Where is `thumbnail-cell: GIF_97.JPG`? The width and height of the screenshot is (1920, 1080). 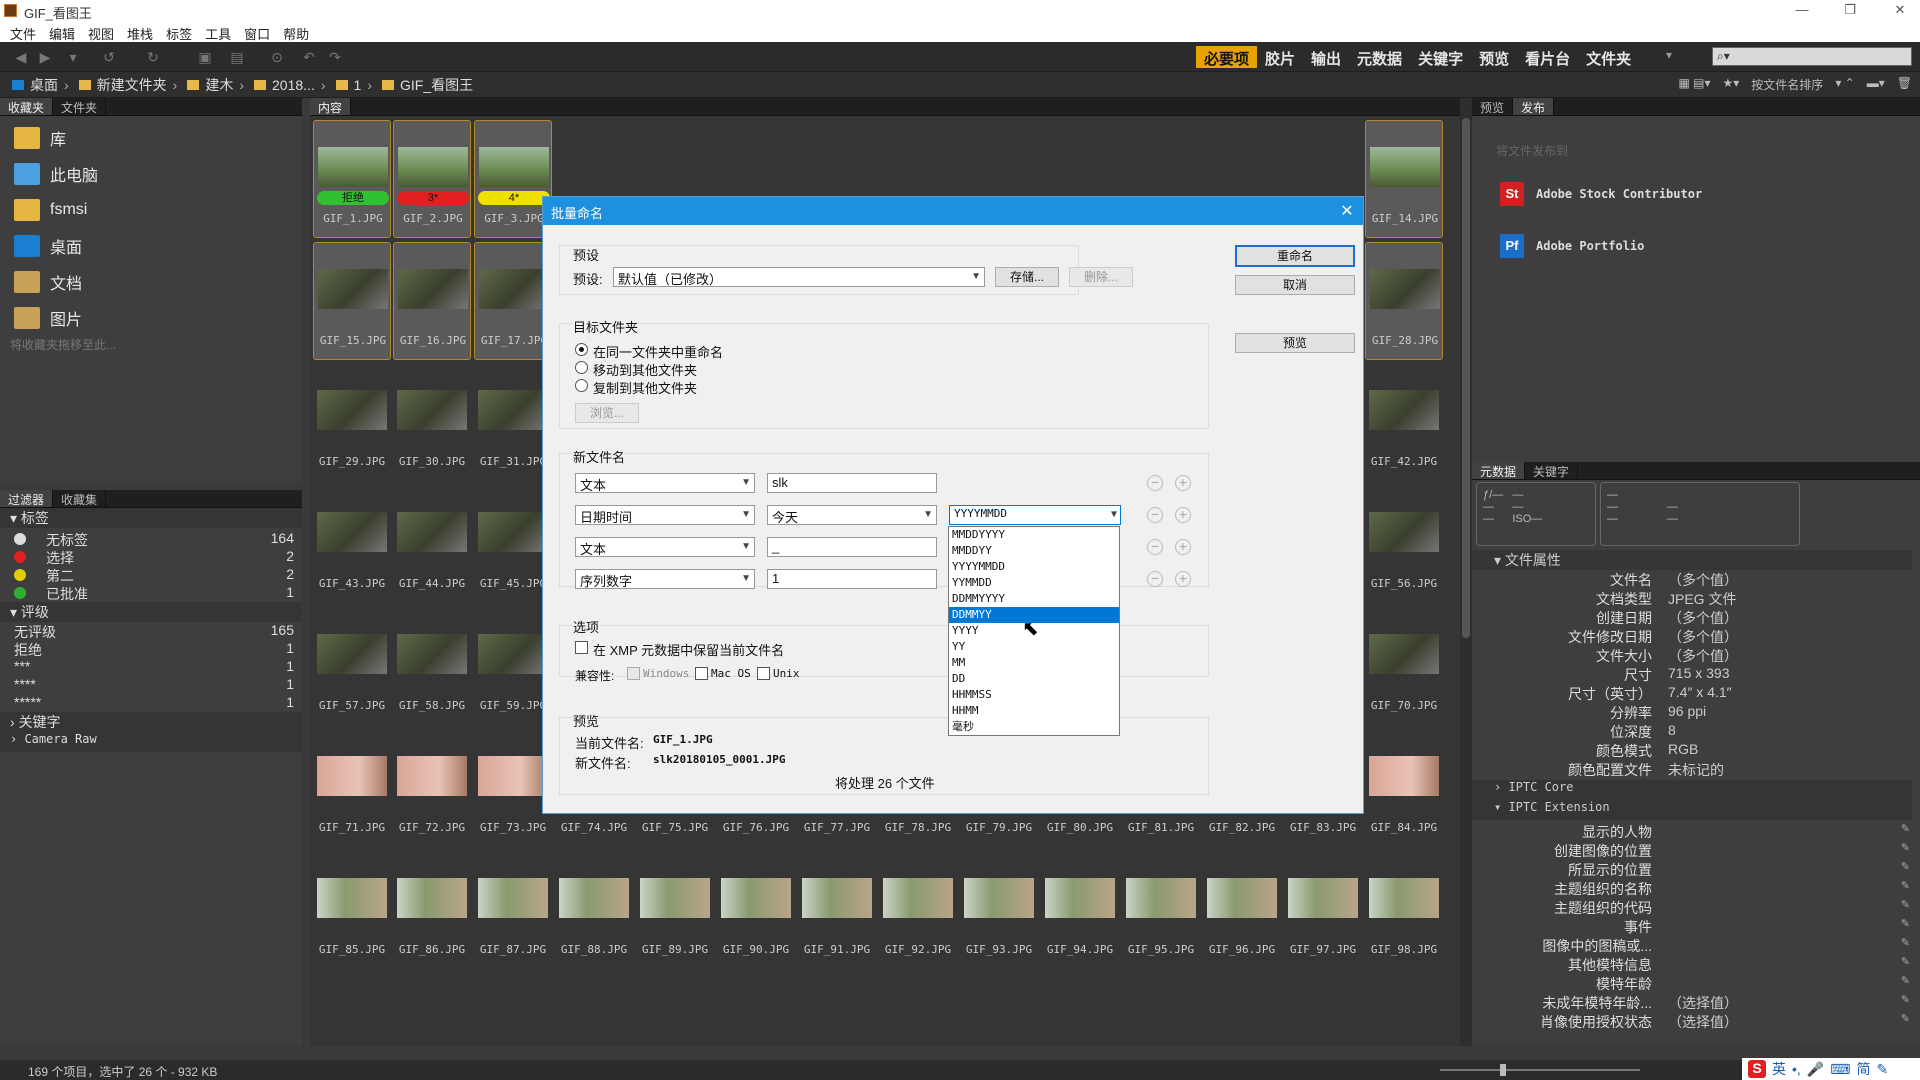
thumbnail-cell: GIF_97.JPG is located at coordinates (1323, 911).